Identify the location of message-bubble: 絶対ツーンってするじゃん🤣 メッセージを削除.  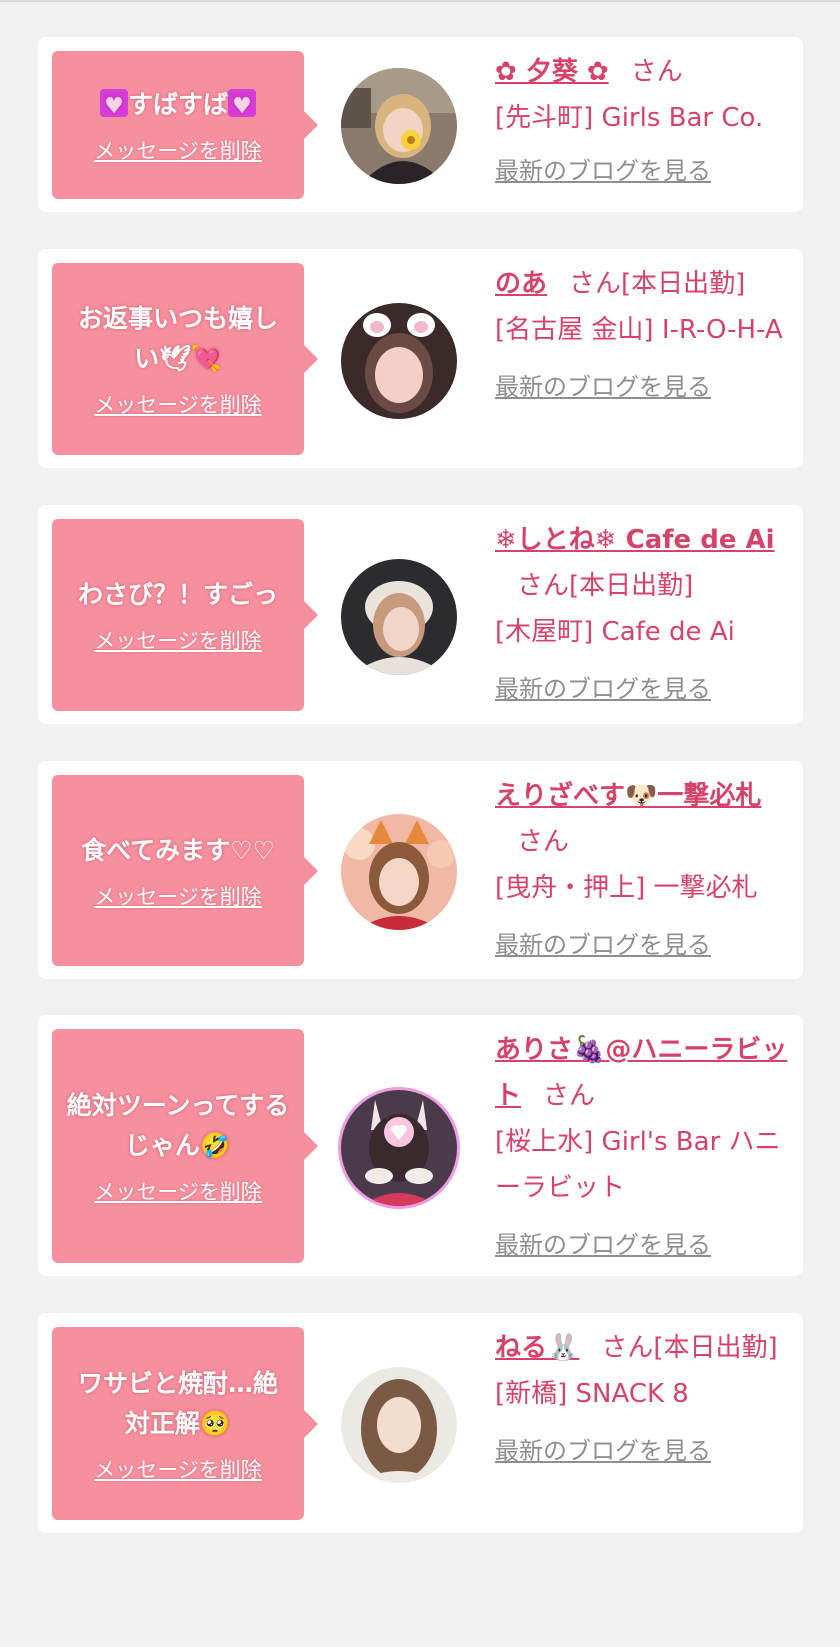
(185, 1146).